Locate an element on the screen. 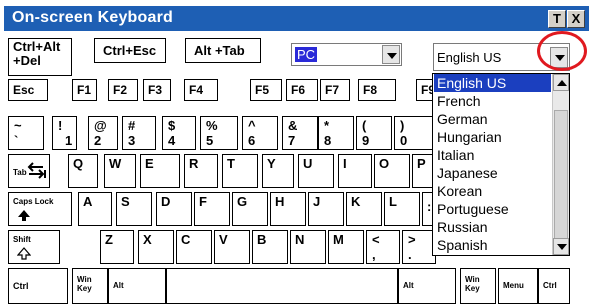 The image size is (593, 306). key-alt-left: Alt is located at coordinates (137, 286).